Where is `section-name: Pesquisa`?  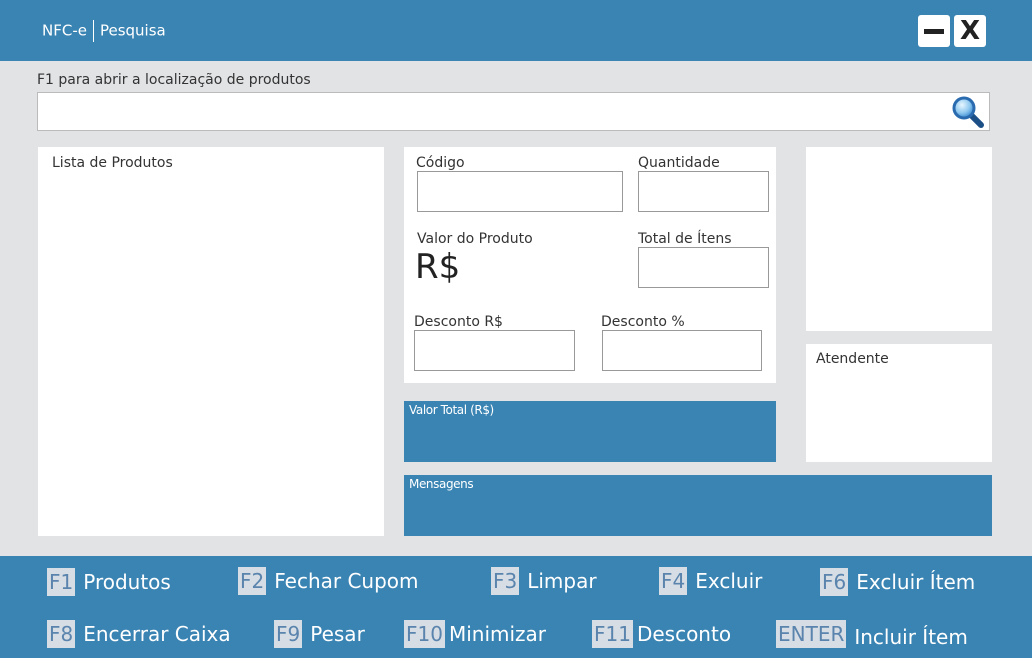 section-name: Pesquisa is located at coordinates (132, 30).